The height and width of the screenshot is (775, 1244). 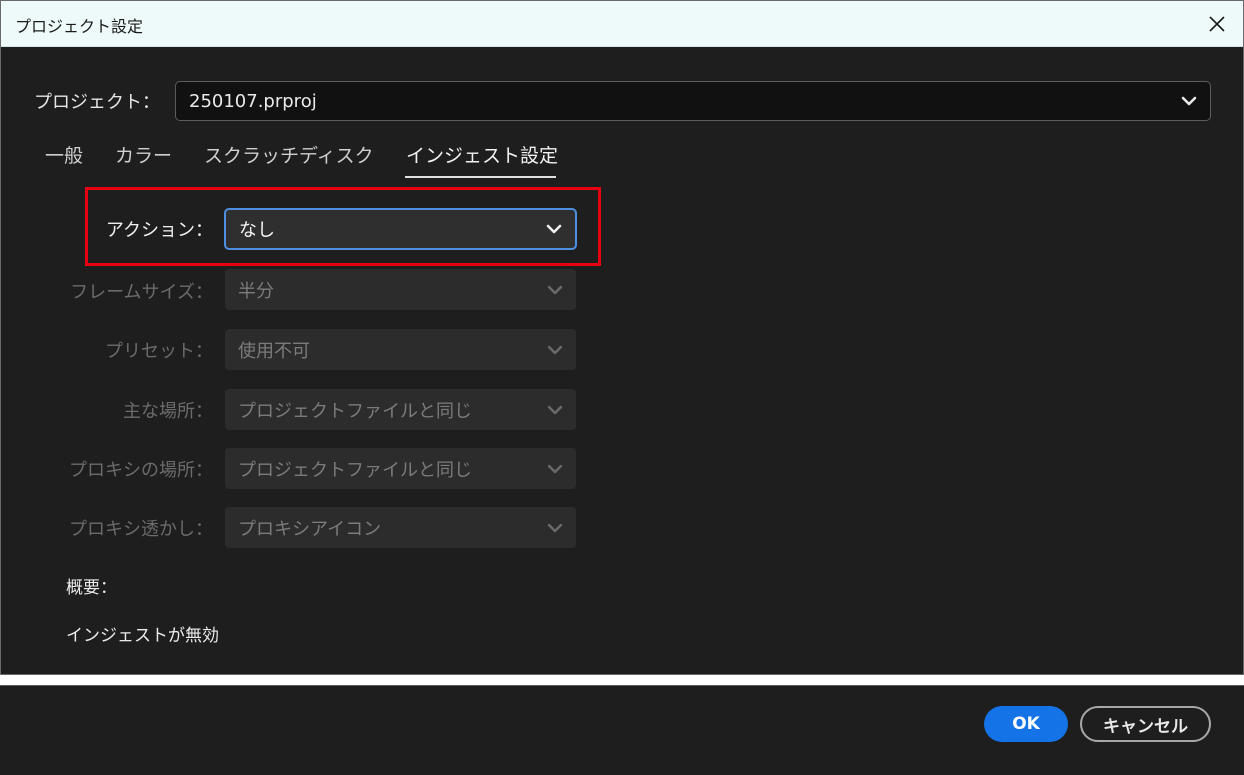 What do you see at coordinates (400, 349) in the screenshot?
I see `preset-select: 使用不可` at bounding box center [400, 349].